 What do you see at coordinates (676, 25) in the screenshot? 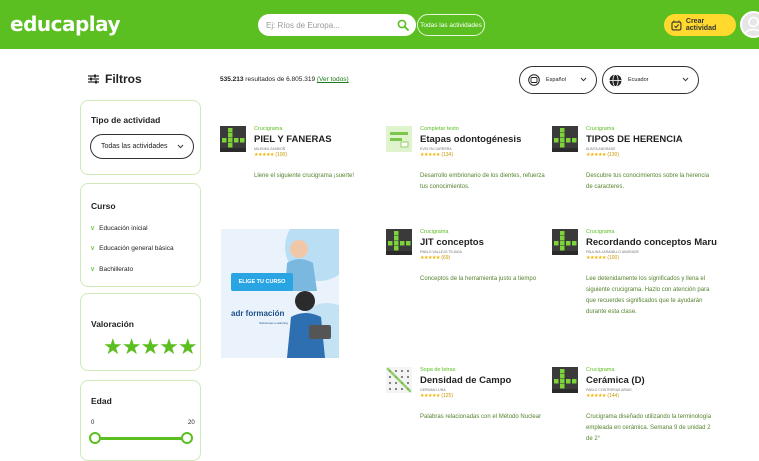
I see `create-activity-icon` at bounding box center [676, 25].